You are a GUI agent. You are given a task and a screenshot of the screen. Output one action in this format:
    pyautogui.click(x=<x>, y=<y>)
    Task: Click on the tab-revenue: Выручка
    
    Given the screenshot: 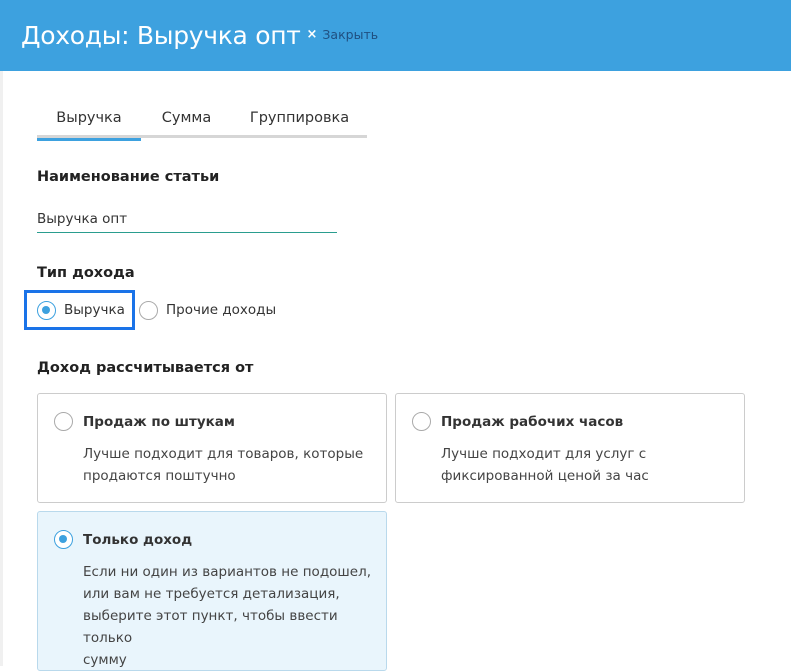 What is the action you would take?
    pyautogui.click(x=89, y=123)
    